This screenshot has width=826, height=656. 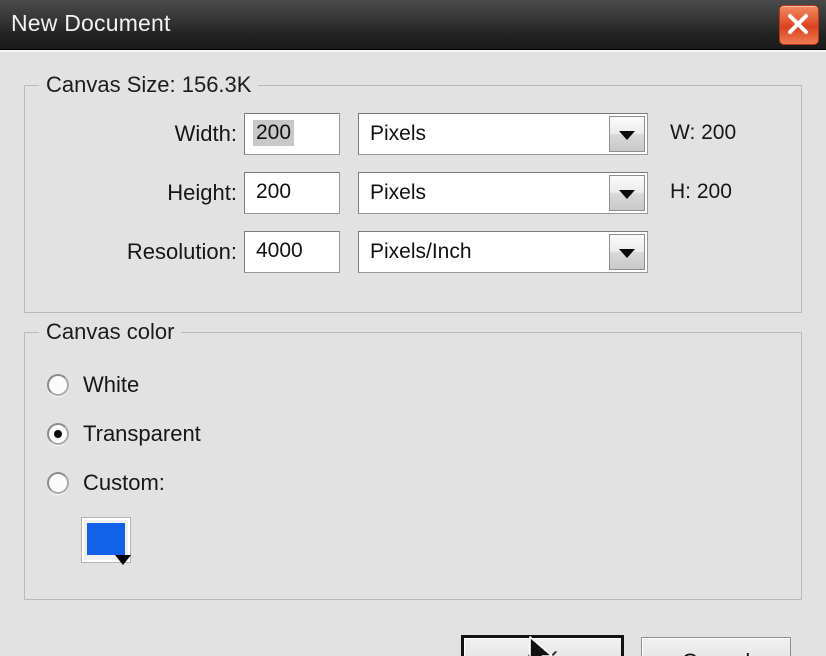 I want to click on width-unit-select: Pixels, so click(x=503, y=134).